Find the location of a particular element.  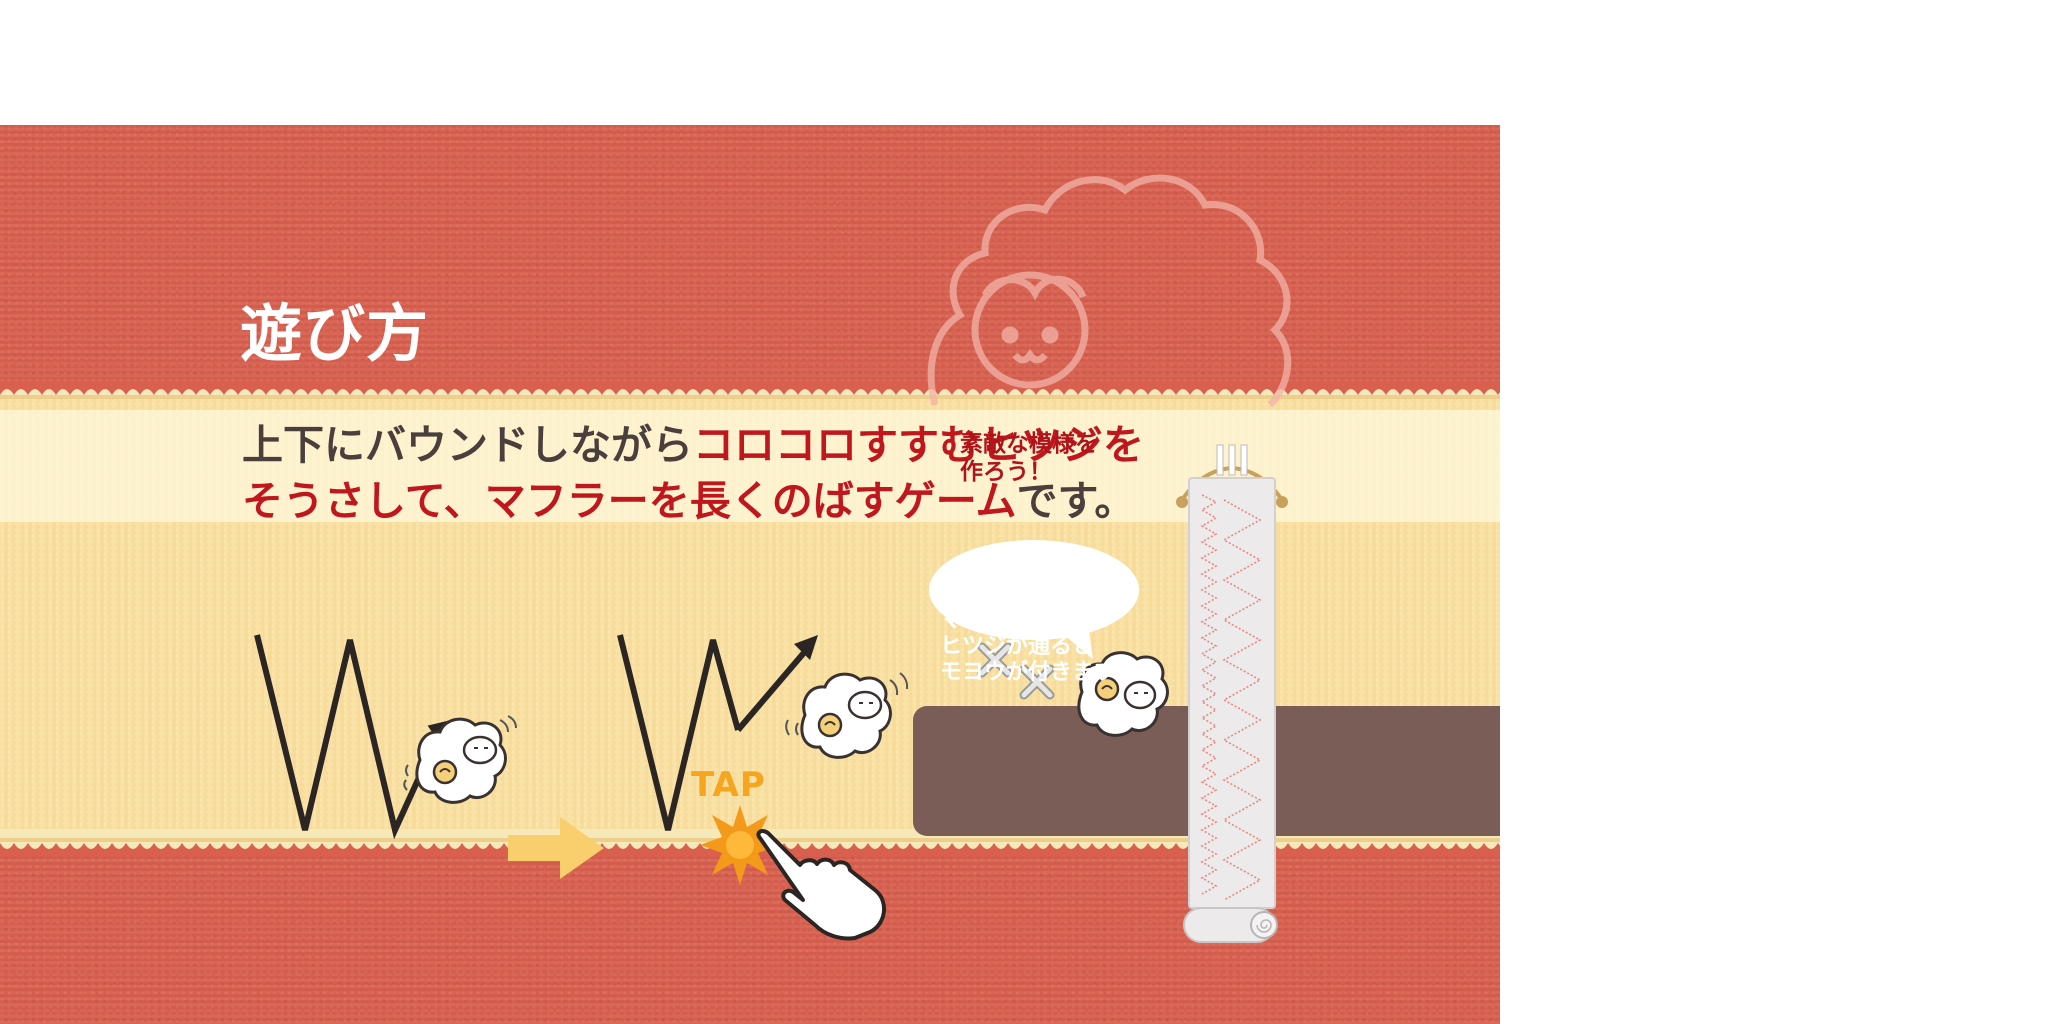

speech-bubble-text: 素敵な模様を 作ろう！ is located at coordinates (1029, 458).